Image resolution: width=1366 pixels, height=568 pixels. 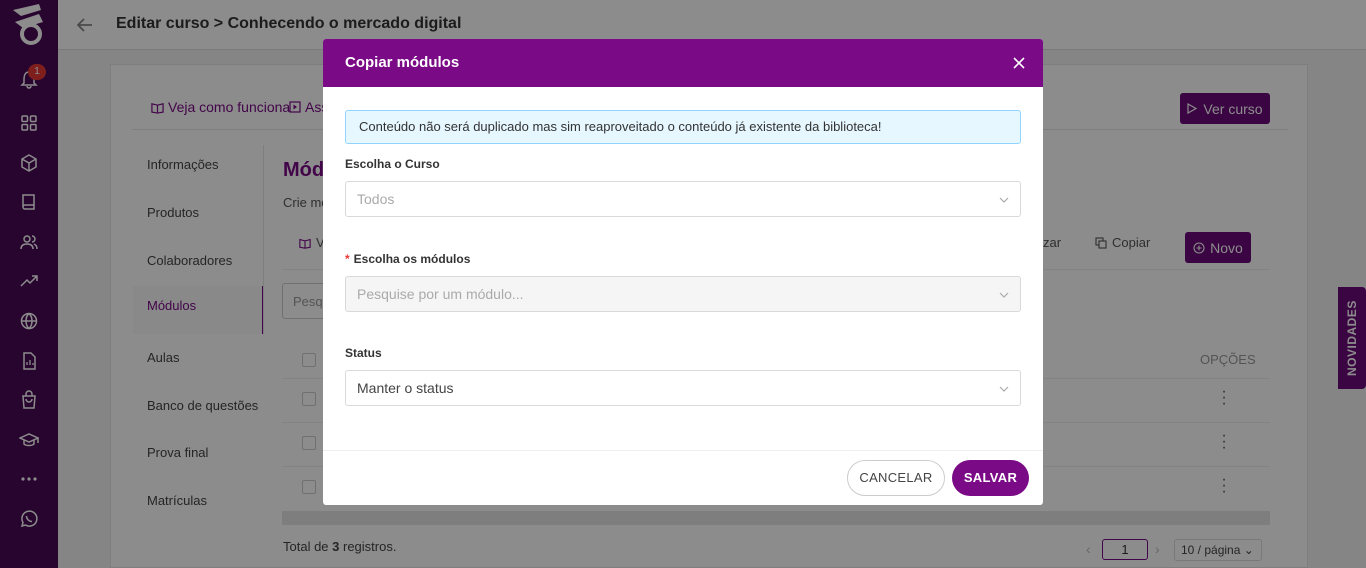 I want to click on close-icon, so click(x=1019, y=63).